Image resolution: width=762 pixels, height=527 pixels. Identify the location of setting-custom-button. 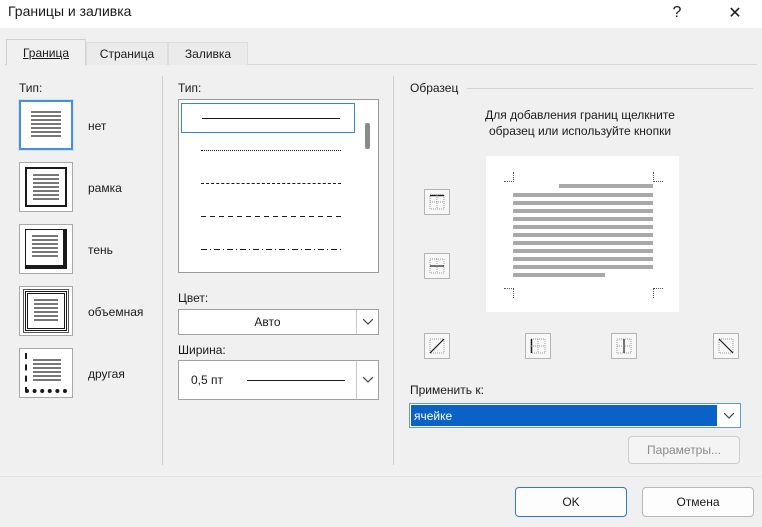
(46, 373).